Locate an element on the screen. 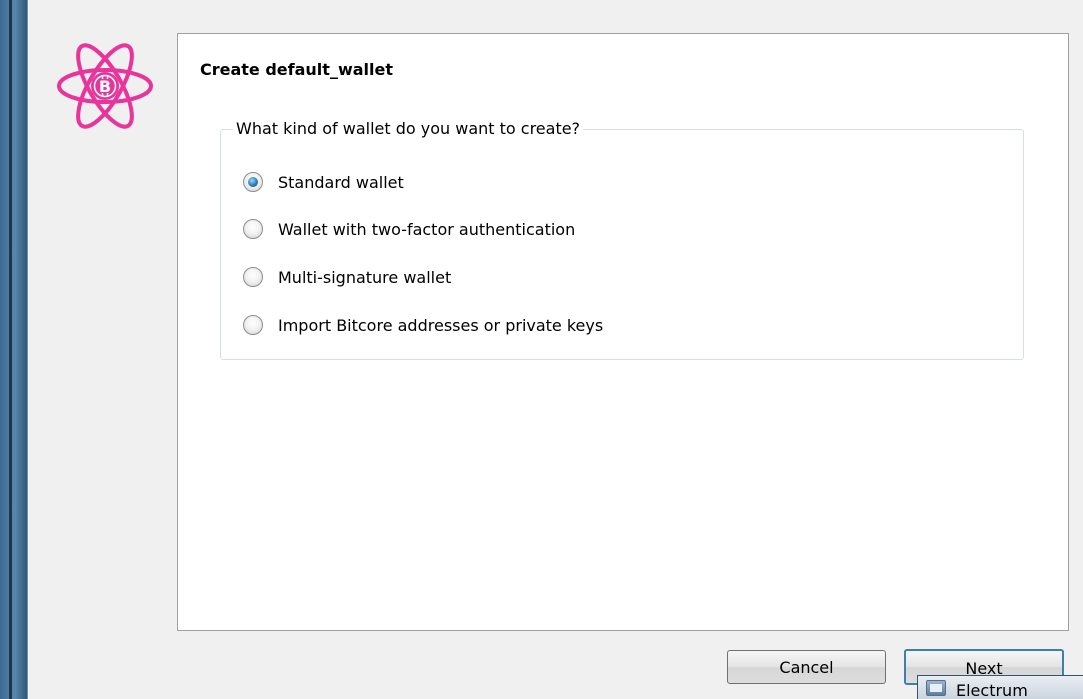 The width and height of the screenshot is (1083, 699). radio-import-addresses: Import Bitcore addresses or private keys is located at coordinates (423, 325).